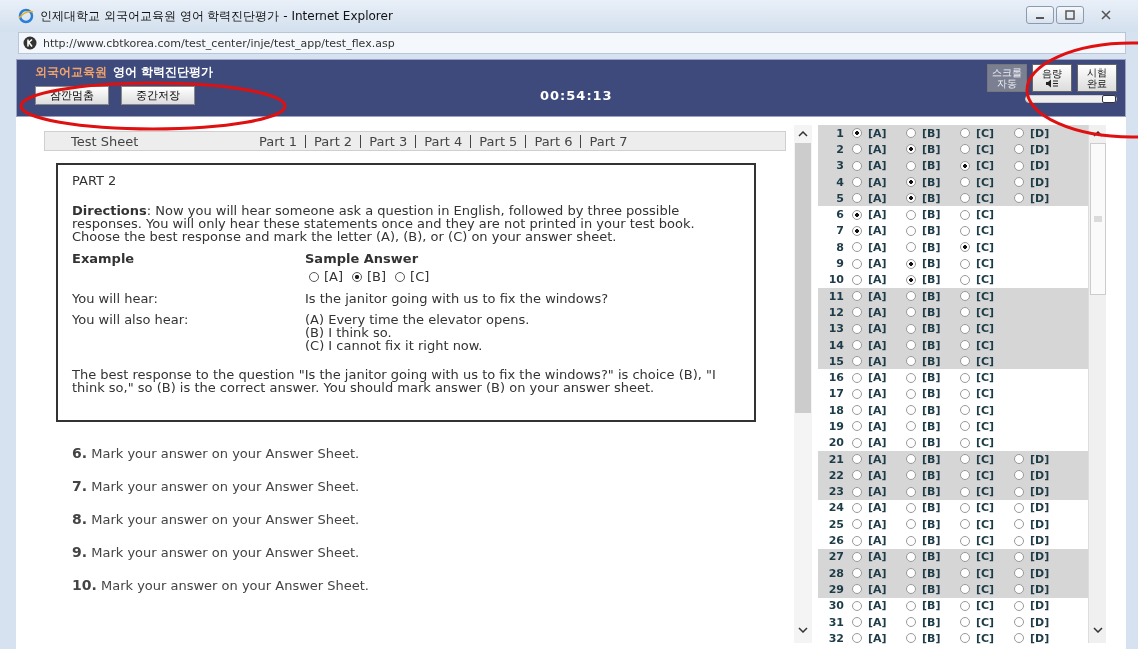 The width and height of the screenshot is (1138, 649). What do you see at coordinates (158, 95) in the screenshot?
I see `header-button: 중간저장` at bounding box center [158, 95].